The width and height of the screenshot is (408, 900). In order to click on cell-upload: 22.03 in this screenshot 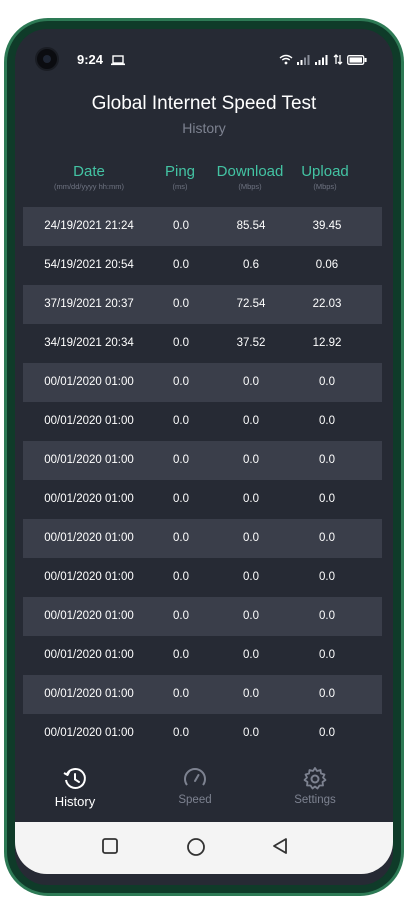, I will do `click(327, 304)`.